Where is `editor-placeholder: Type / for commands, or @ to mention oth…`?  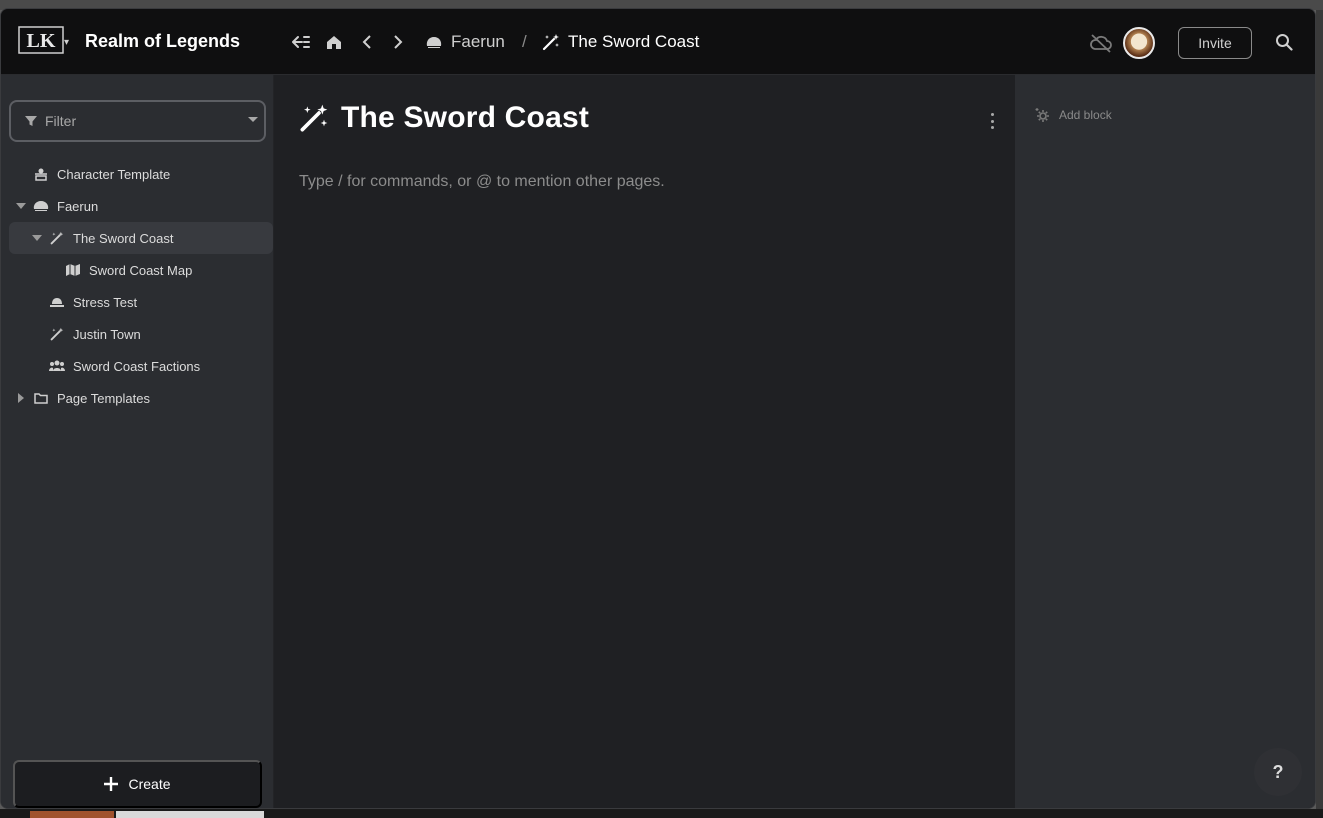
editor-placeholder: Type / for commands, or @ to mention oth… is located at coordinates (482, 182).